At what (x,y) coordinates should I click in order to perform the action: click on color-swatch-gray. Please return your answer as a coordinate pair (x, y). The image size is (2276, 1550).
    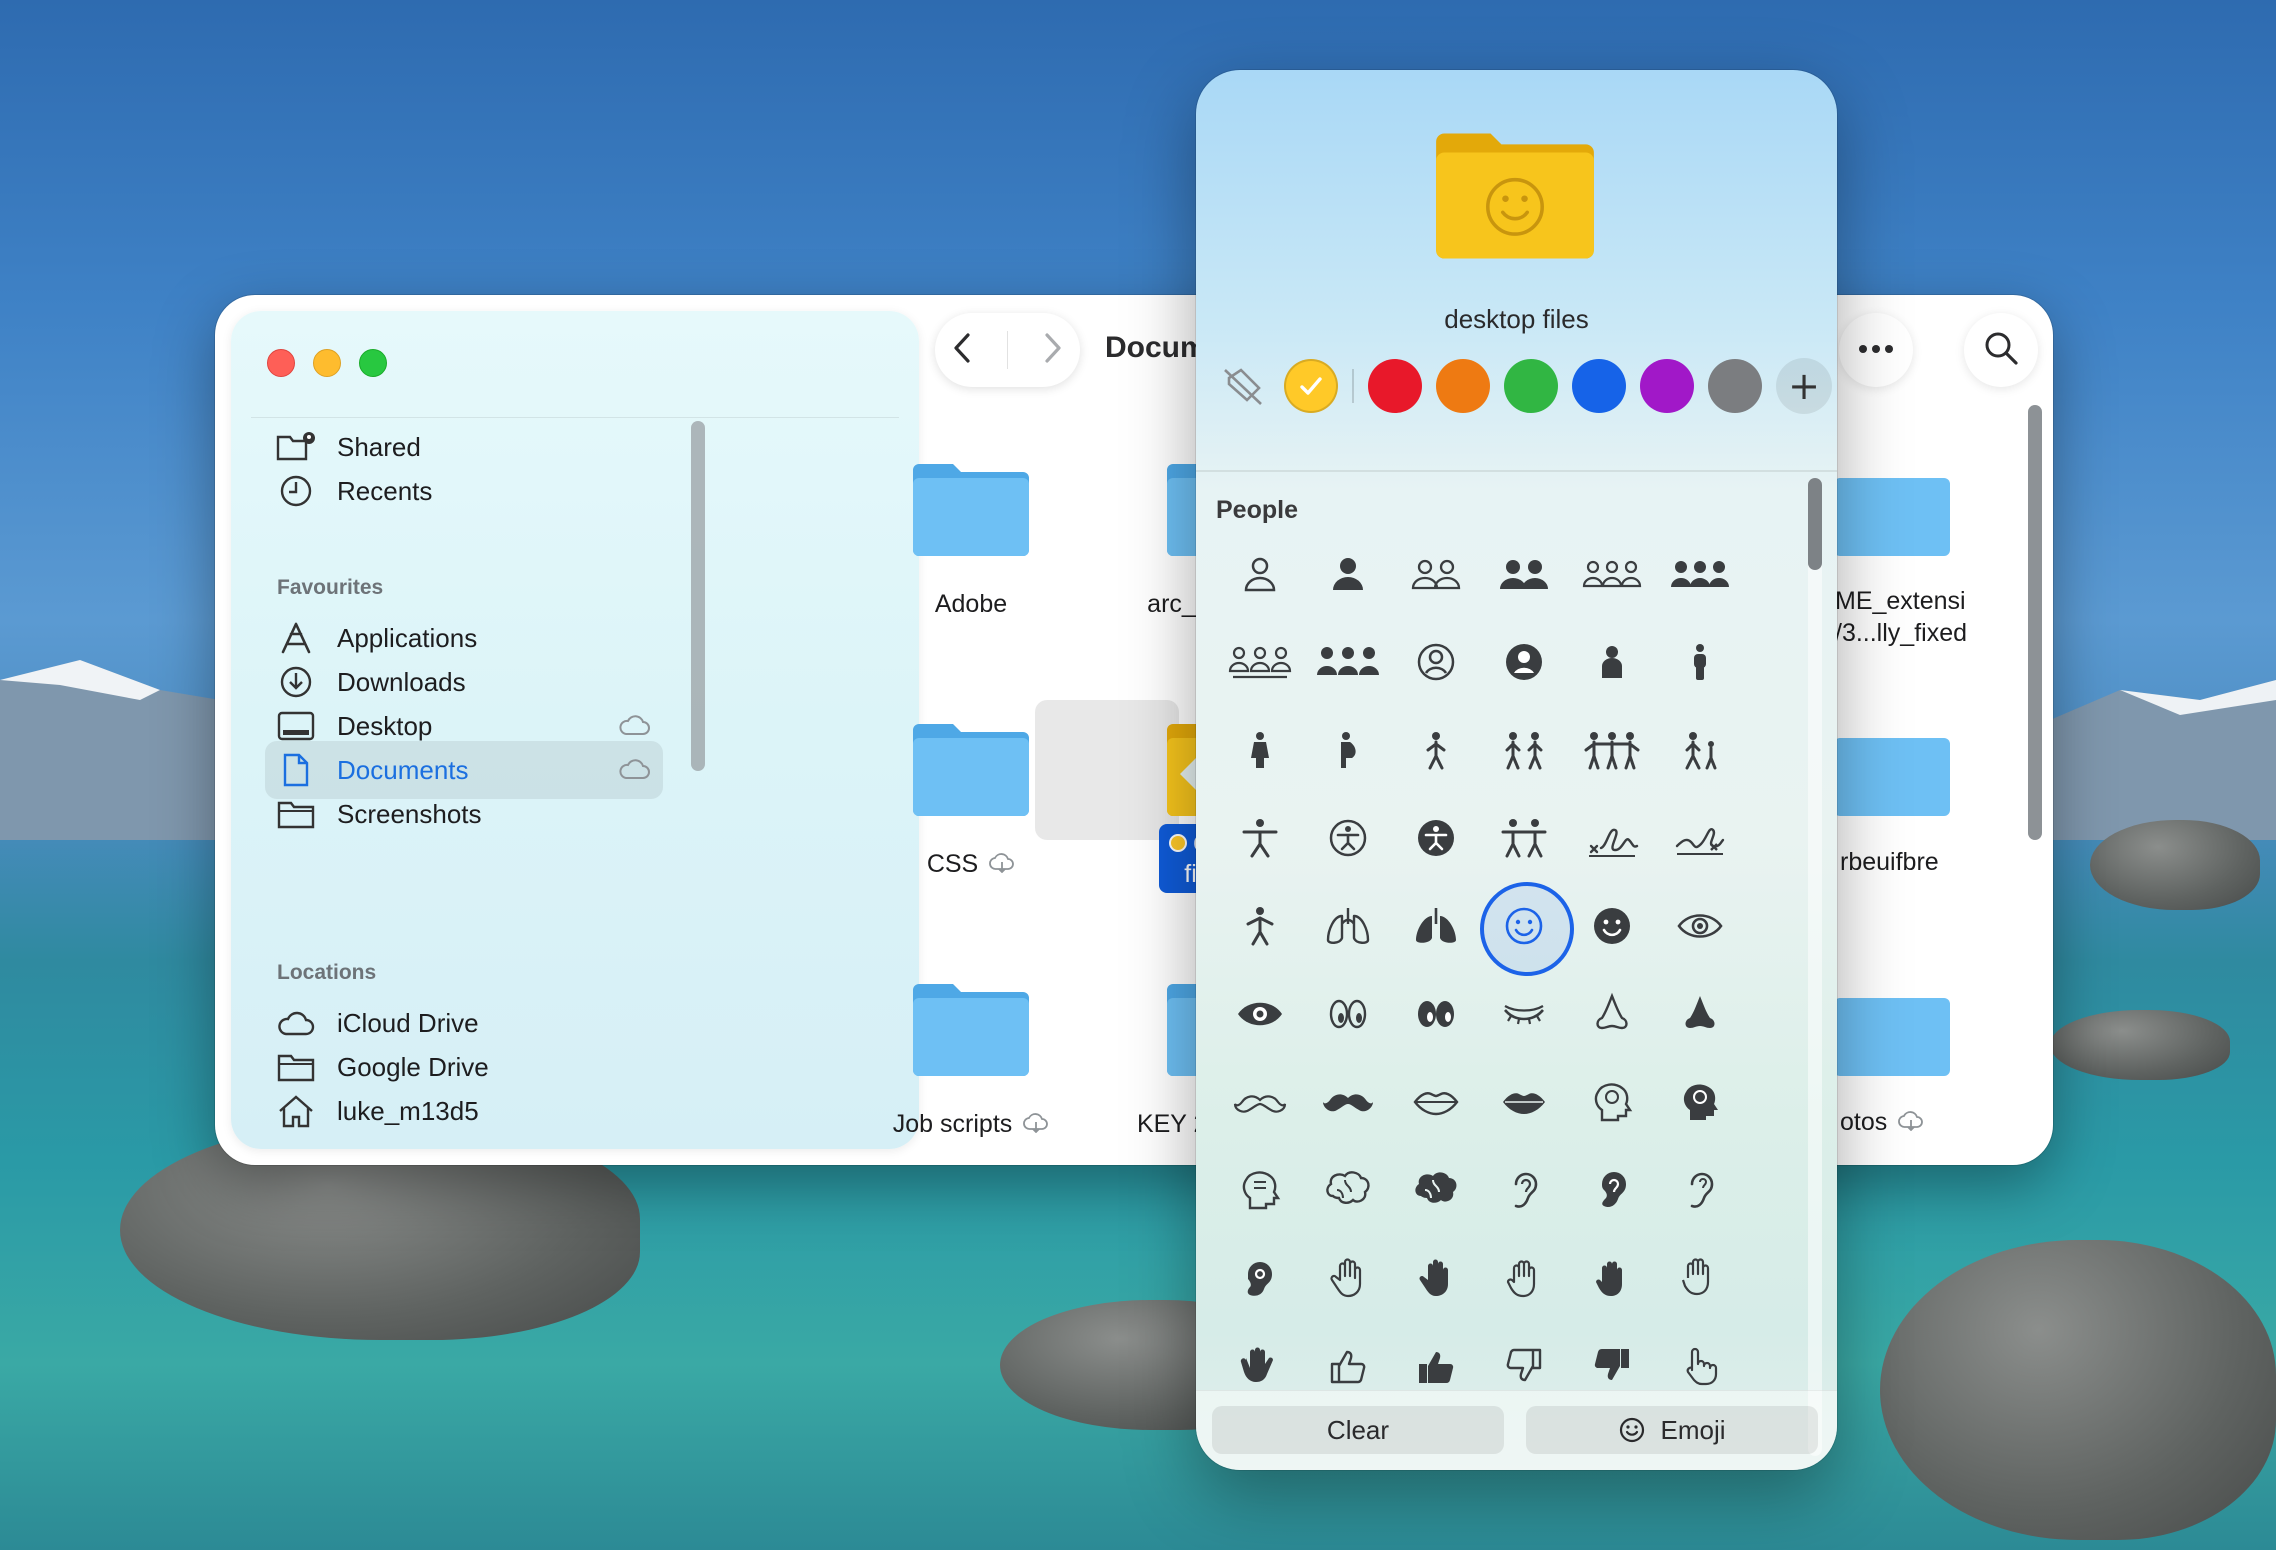
    Looking at the image, I should click on (1735, 386).